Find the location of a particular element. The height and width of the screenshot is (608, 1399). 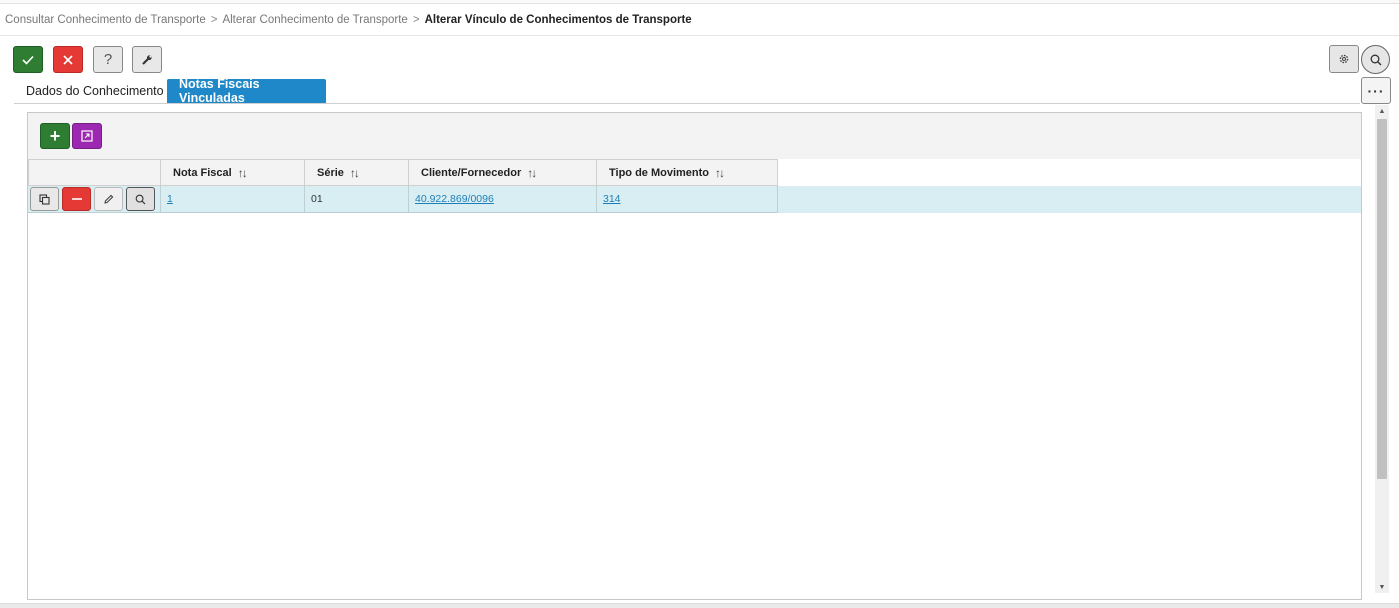

open-window-button is located at coordinates (87, 136).